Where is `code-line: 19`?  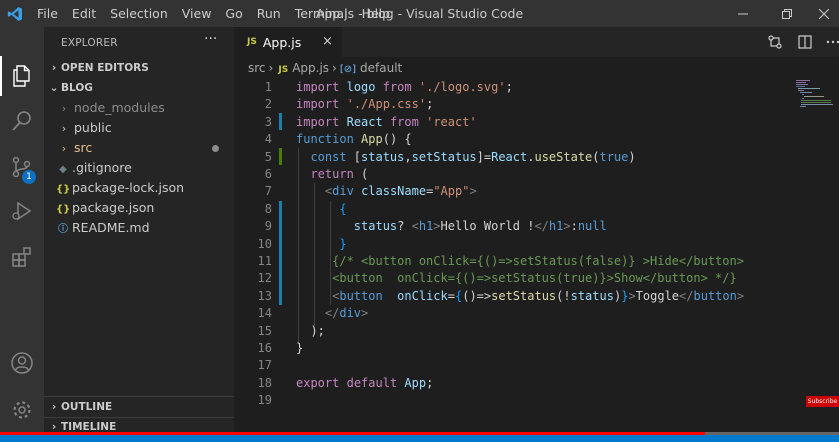
code-line: 19 is located at coordinates (264, 400).